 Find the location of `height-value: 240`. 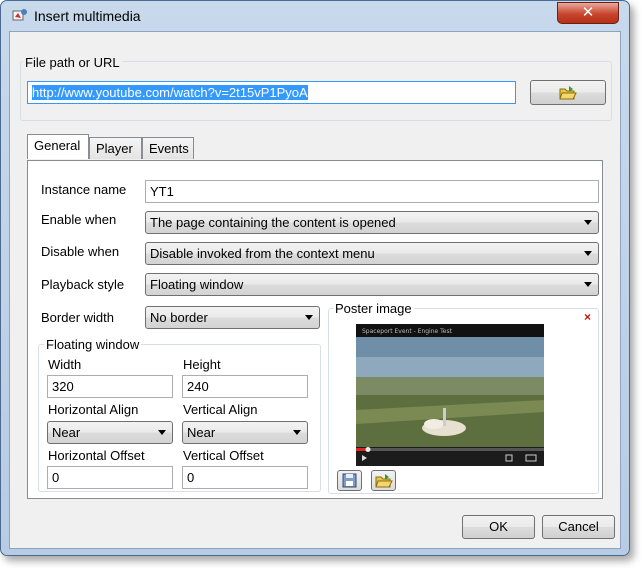

height-value: 240 is located at coordinates (198, 386).